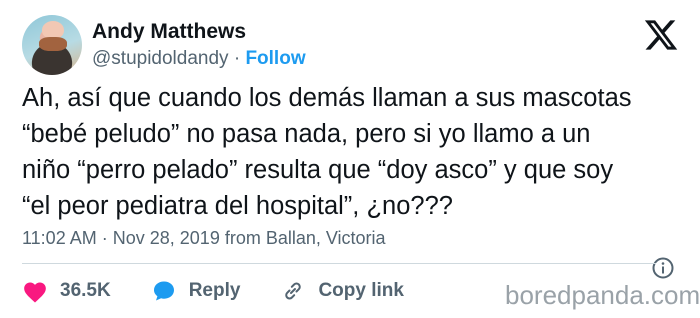 Image resolution: width=700 pixels, height=318 pixels. What do you see at coordinates (35, 292) in the screenshot?
I see `heart-icon` at bounding box center [35, 292].